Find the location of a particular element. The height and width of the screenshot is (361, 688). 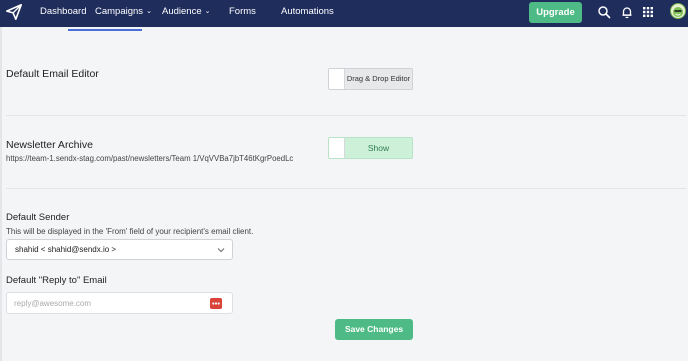

archive-show-toggle: Show is located at coordinates (370, 148).